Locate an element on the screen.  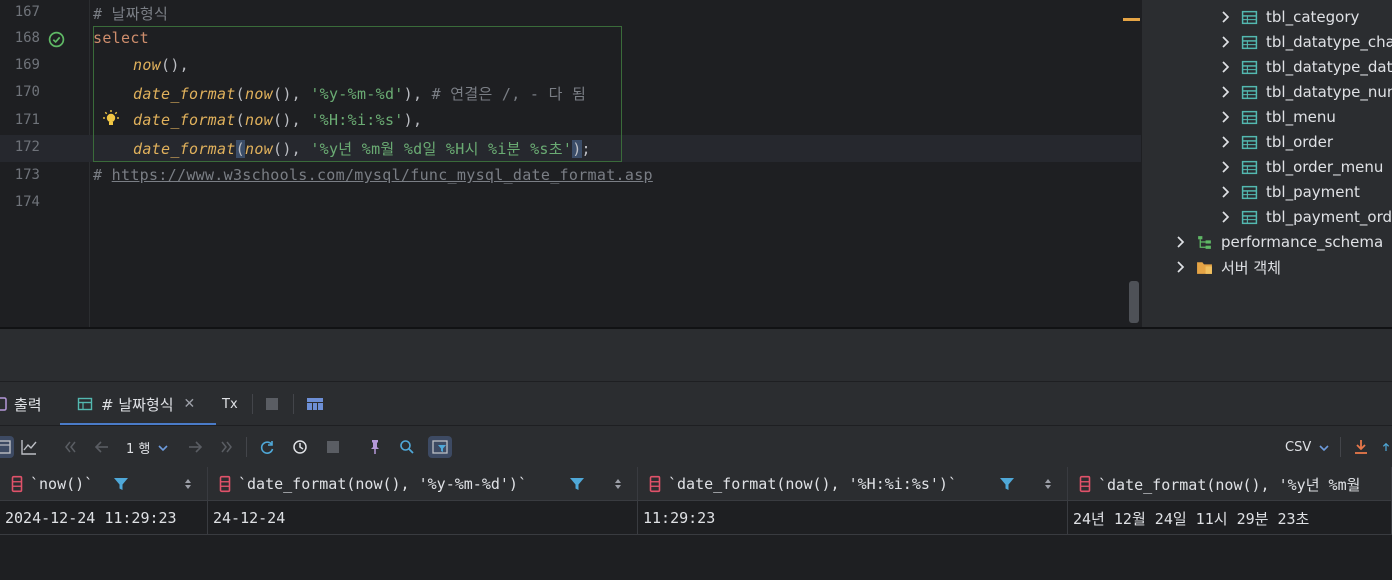
tab-output: 출력 is located at coordinates (29, 404).